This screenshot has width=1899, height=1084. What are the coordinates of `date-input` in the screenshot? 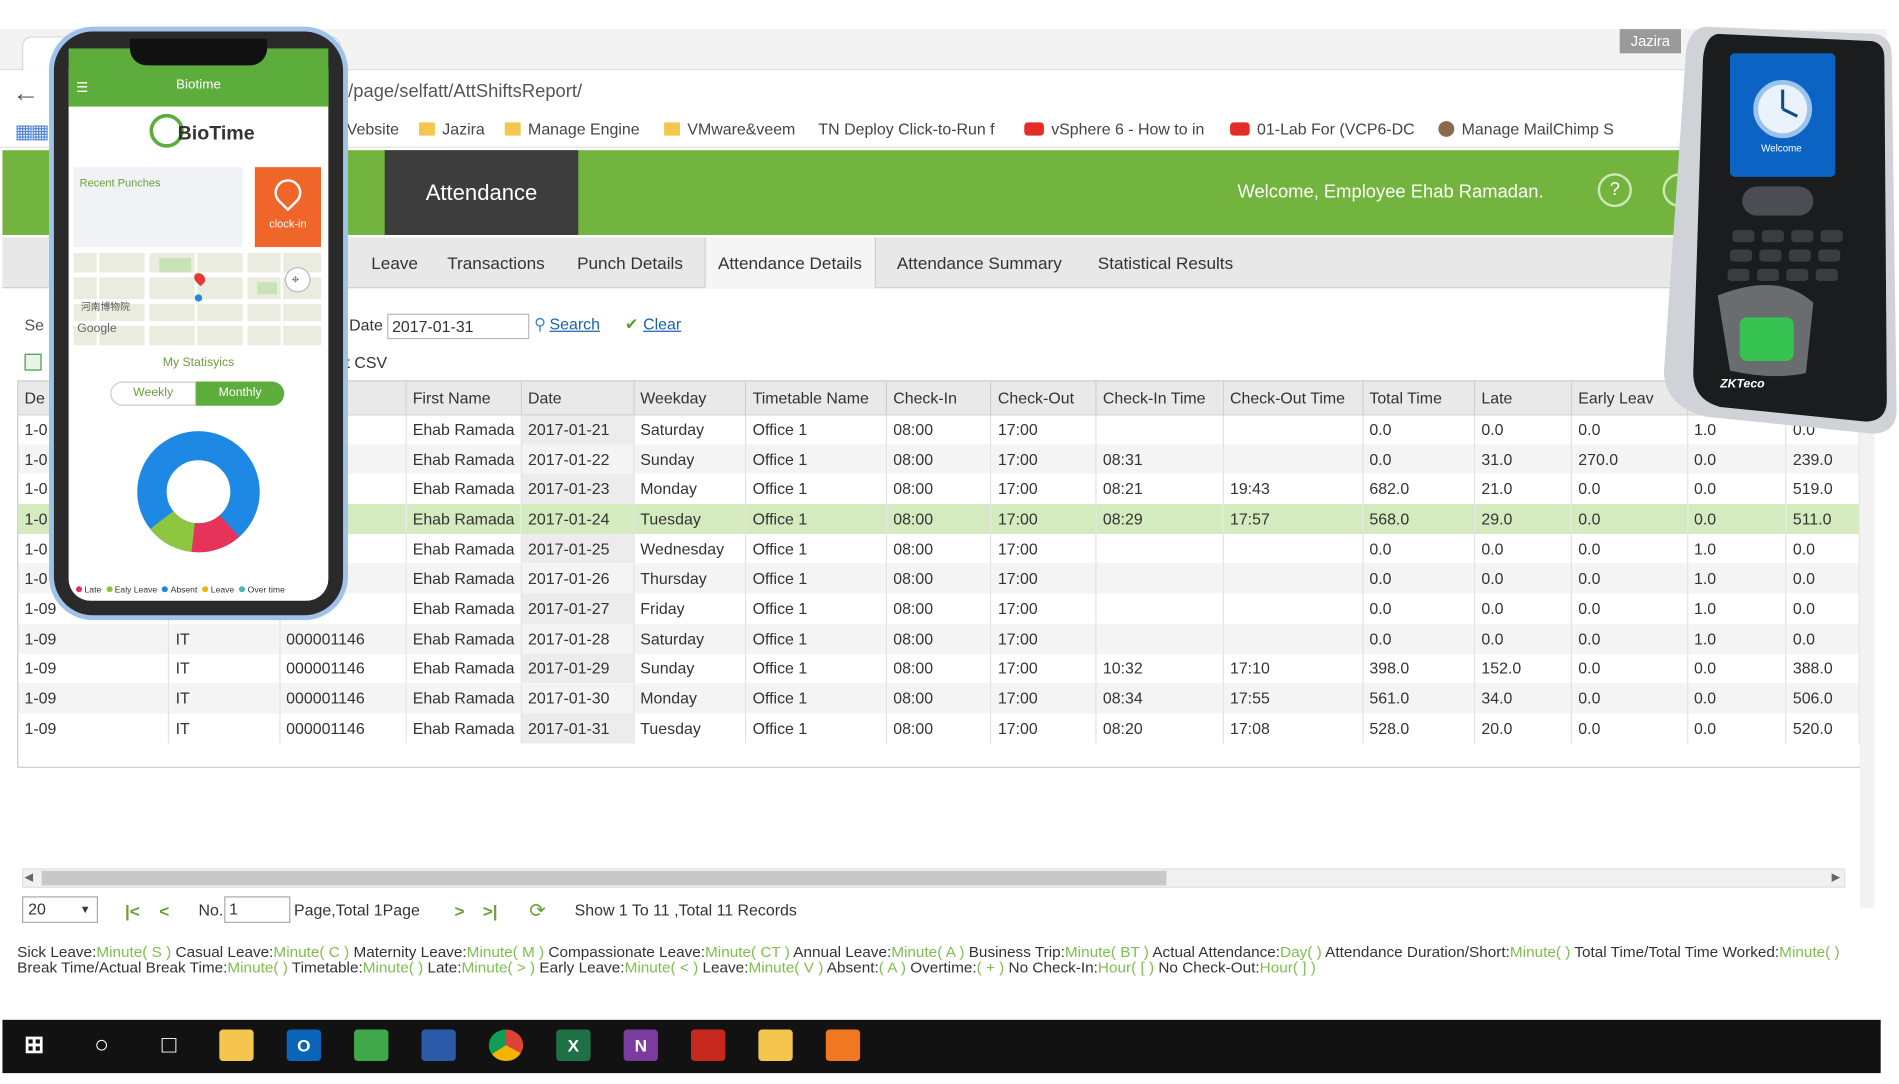 It's located at (458, 326).